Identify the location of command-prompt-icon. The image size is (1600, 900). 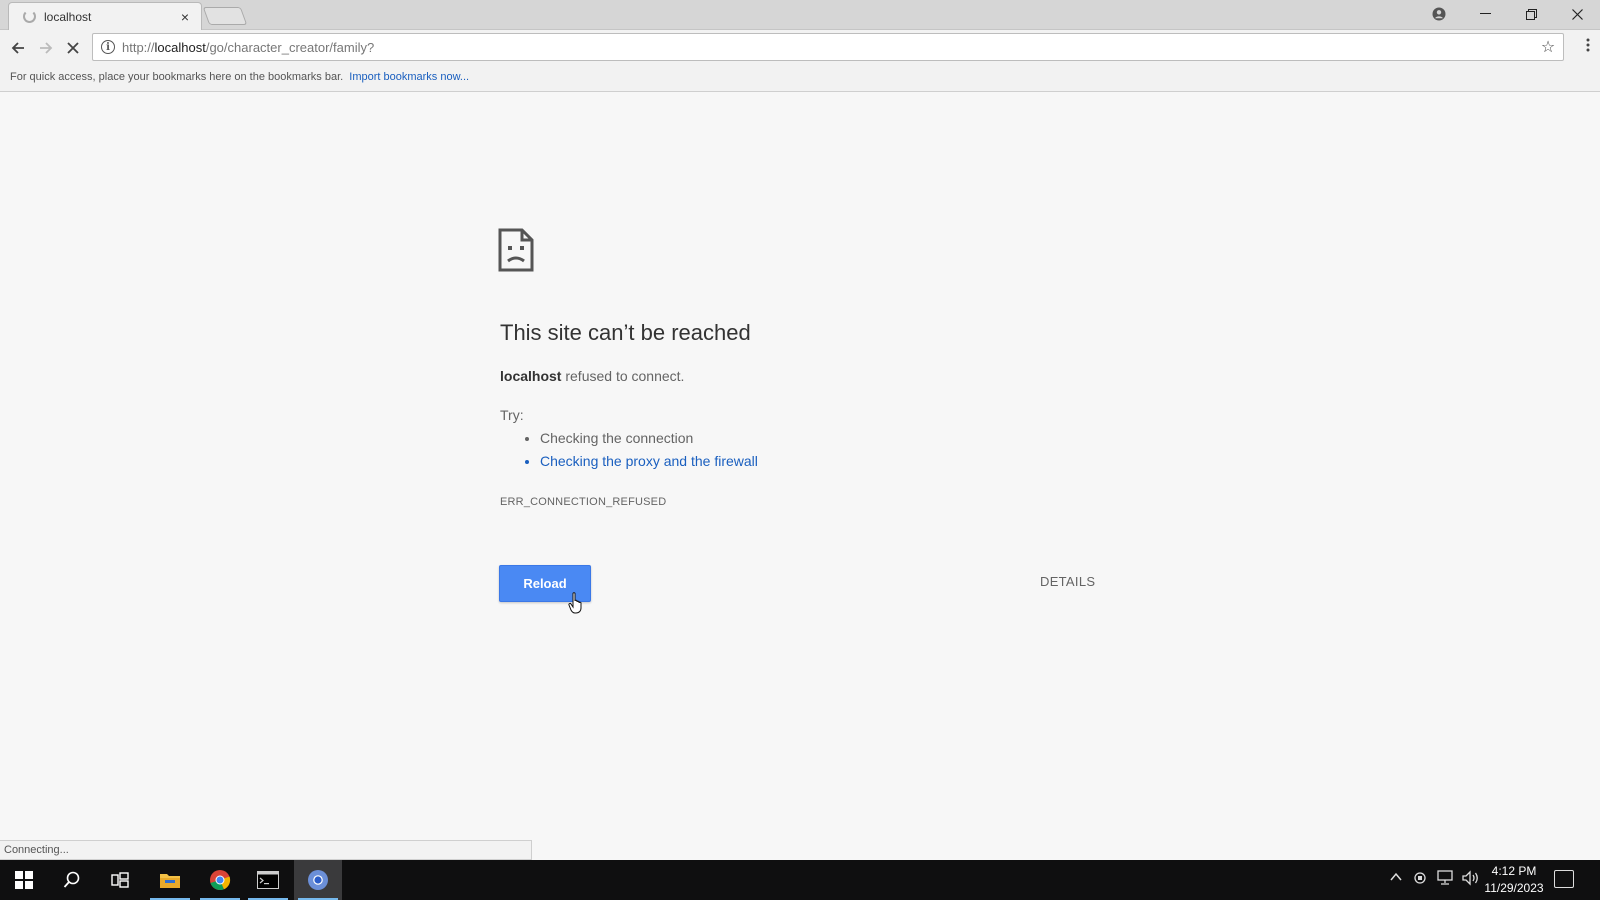
(268, 880).